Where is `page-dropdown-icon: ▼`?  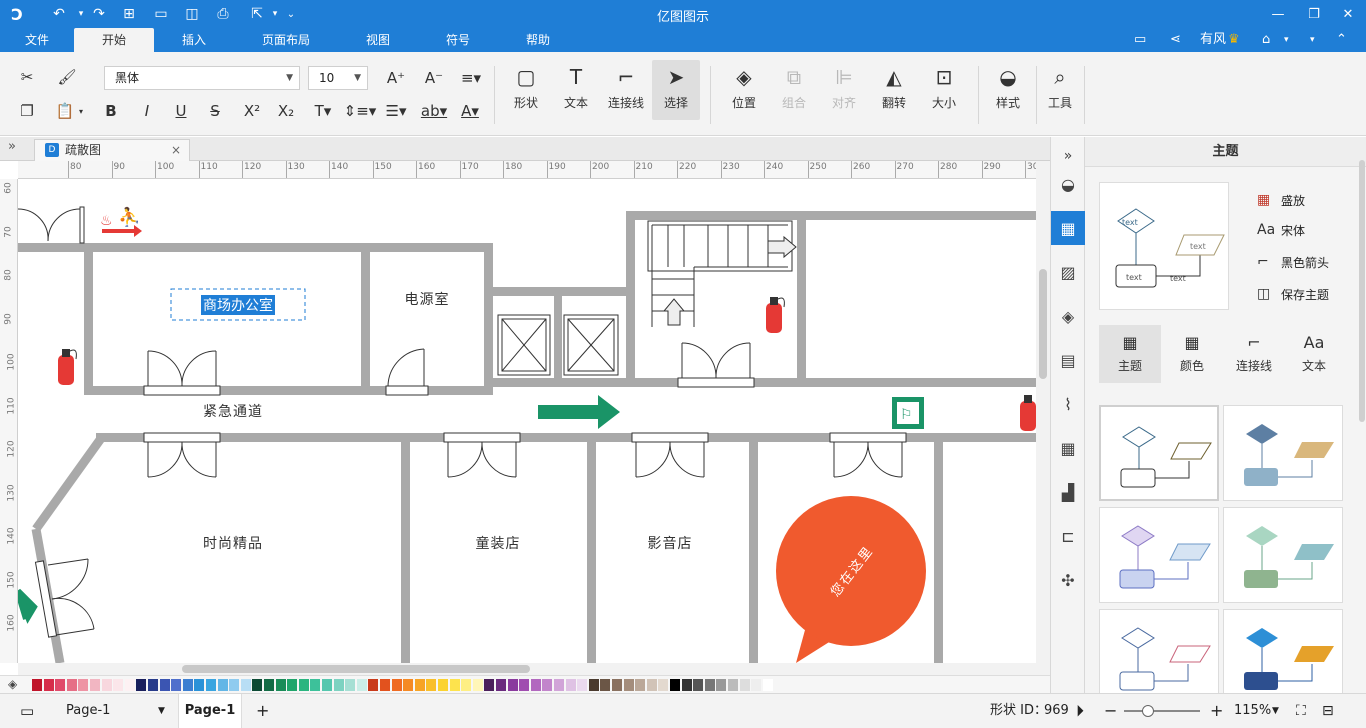 page-dropdown-icon: ▼ is located at coordinates (161, 711).